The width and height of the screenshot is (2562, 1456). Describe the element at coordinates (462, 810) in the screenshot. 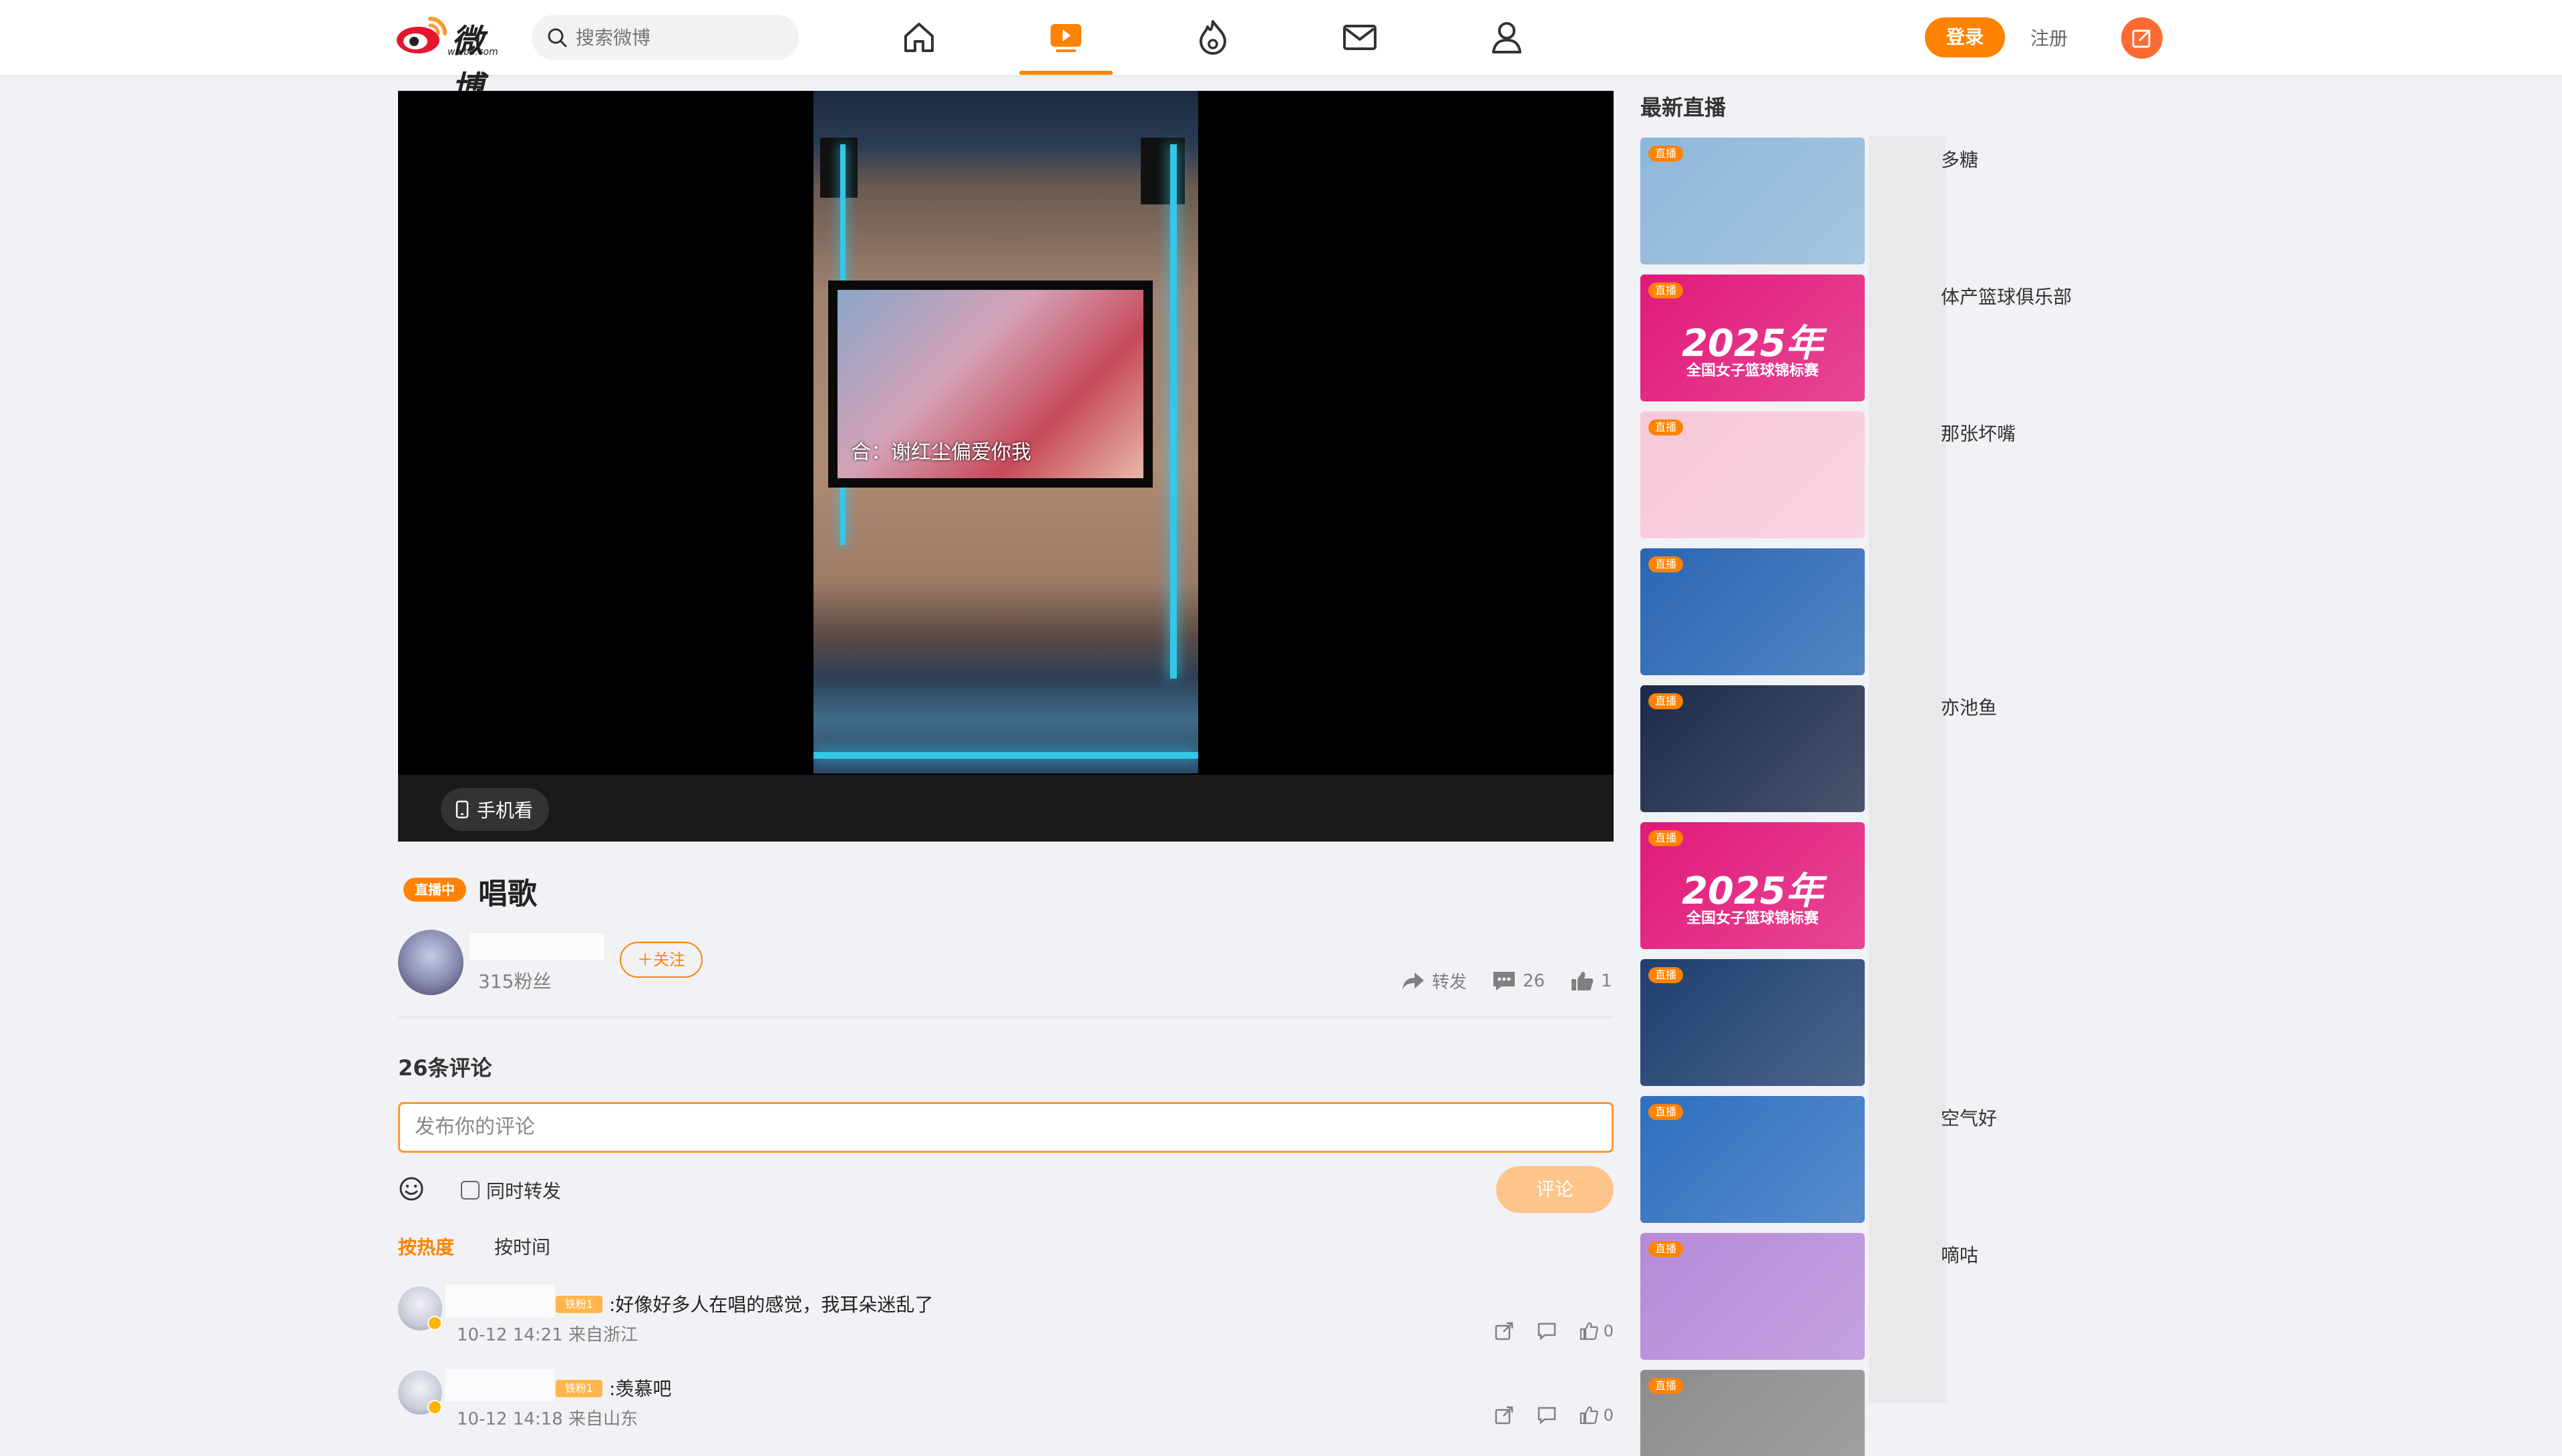

I see `phone-icon` at that location.